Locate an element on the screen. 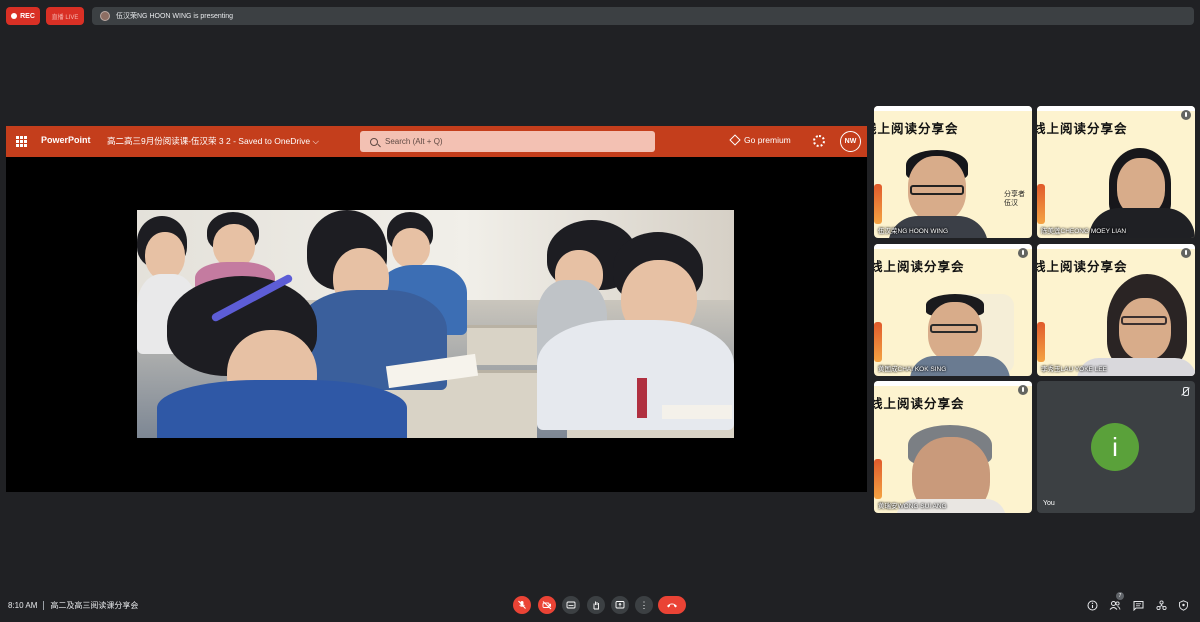 The height and width of the screenshot is (622, 1200). participant-tile: 线上阅读分享会 黄瑞安WONG SUI ANG is located at coordinates (953, 447).